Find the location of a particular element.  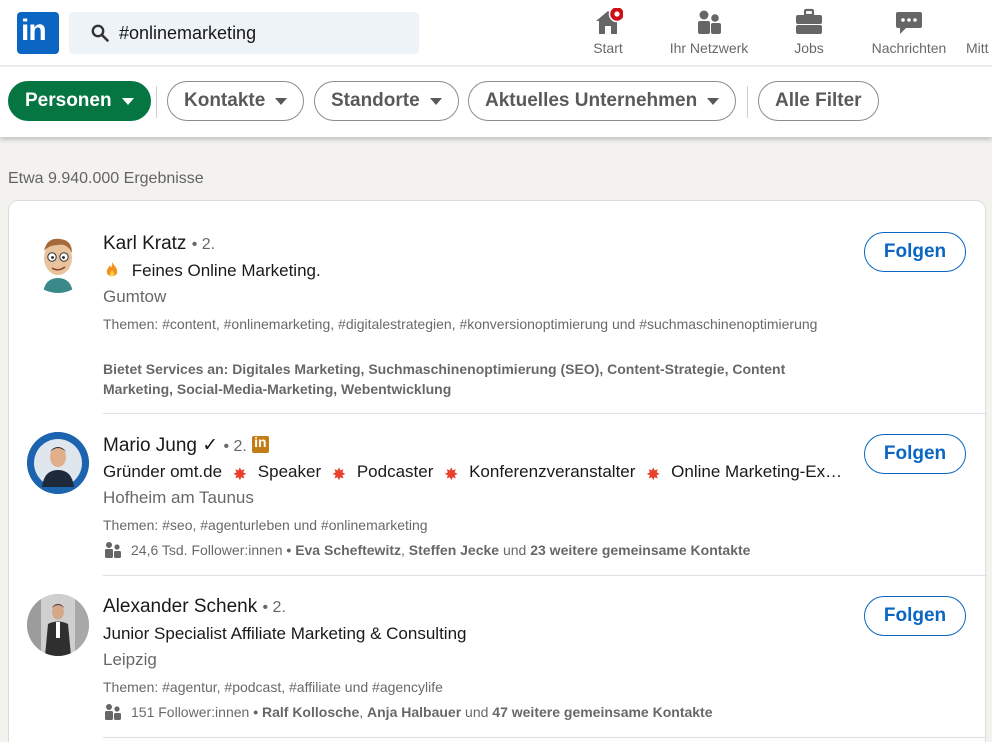

headline-part: Konferenzveranstalter is located at coordinates (552, 471).